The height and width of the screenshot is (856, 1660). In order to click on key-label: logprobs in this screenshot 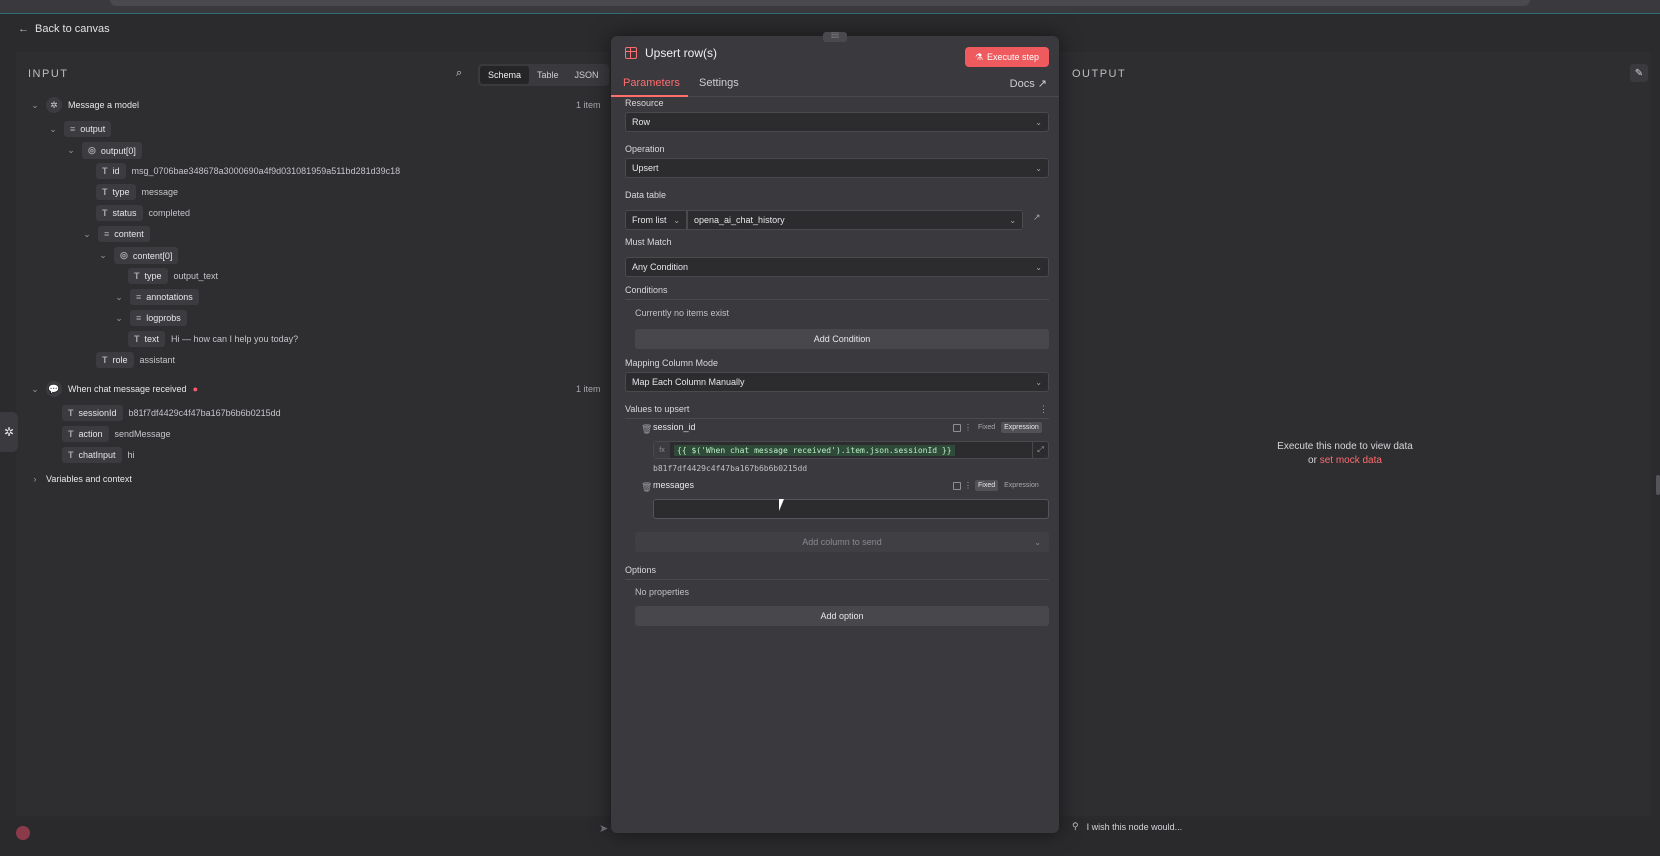, I will do `click(163, 318)`.